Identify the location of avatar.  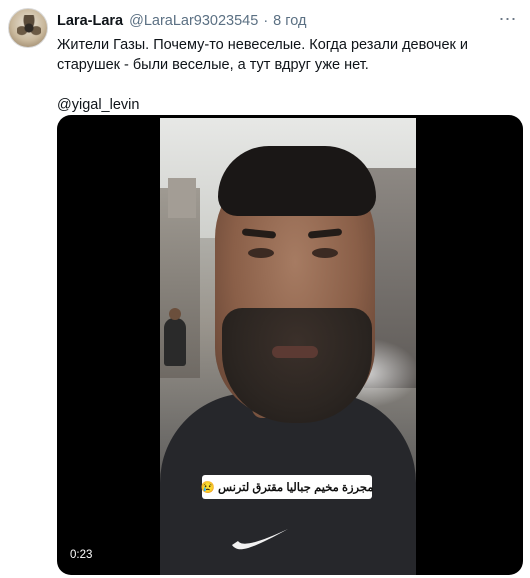
(28, 28).